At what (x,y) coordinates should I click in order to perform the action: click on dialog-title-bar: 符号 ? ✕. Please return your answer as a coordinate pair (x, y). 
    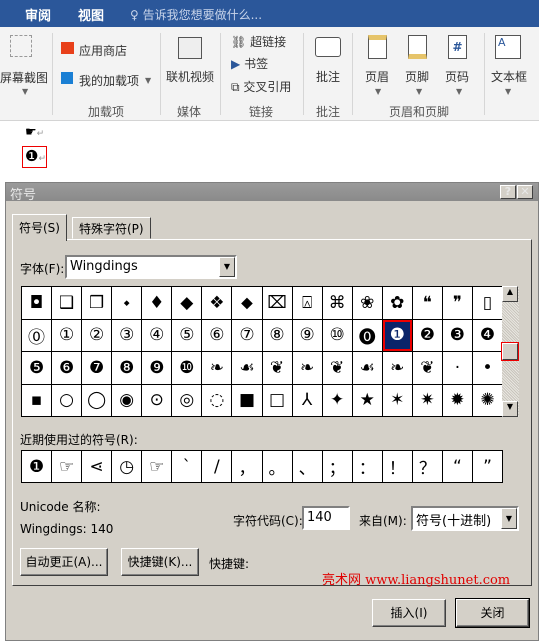
    Looking at the image, I should click on (272, 193).